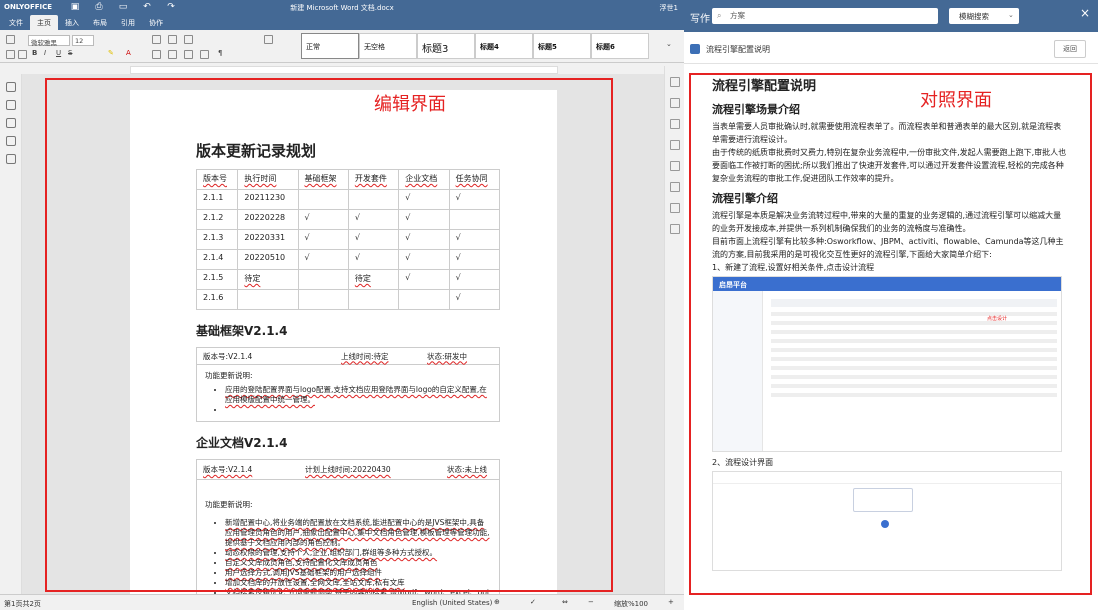  Describe the element at coordinates (700, 19) in the screenshot. I see `compare-title: 写作` at that location.